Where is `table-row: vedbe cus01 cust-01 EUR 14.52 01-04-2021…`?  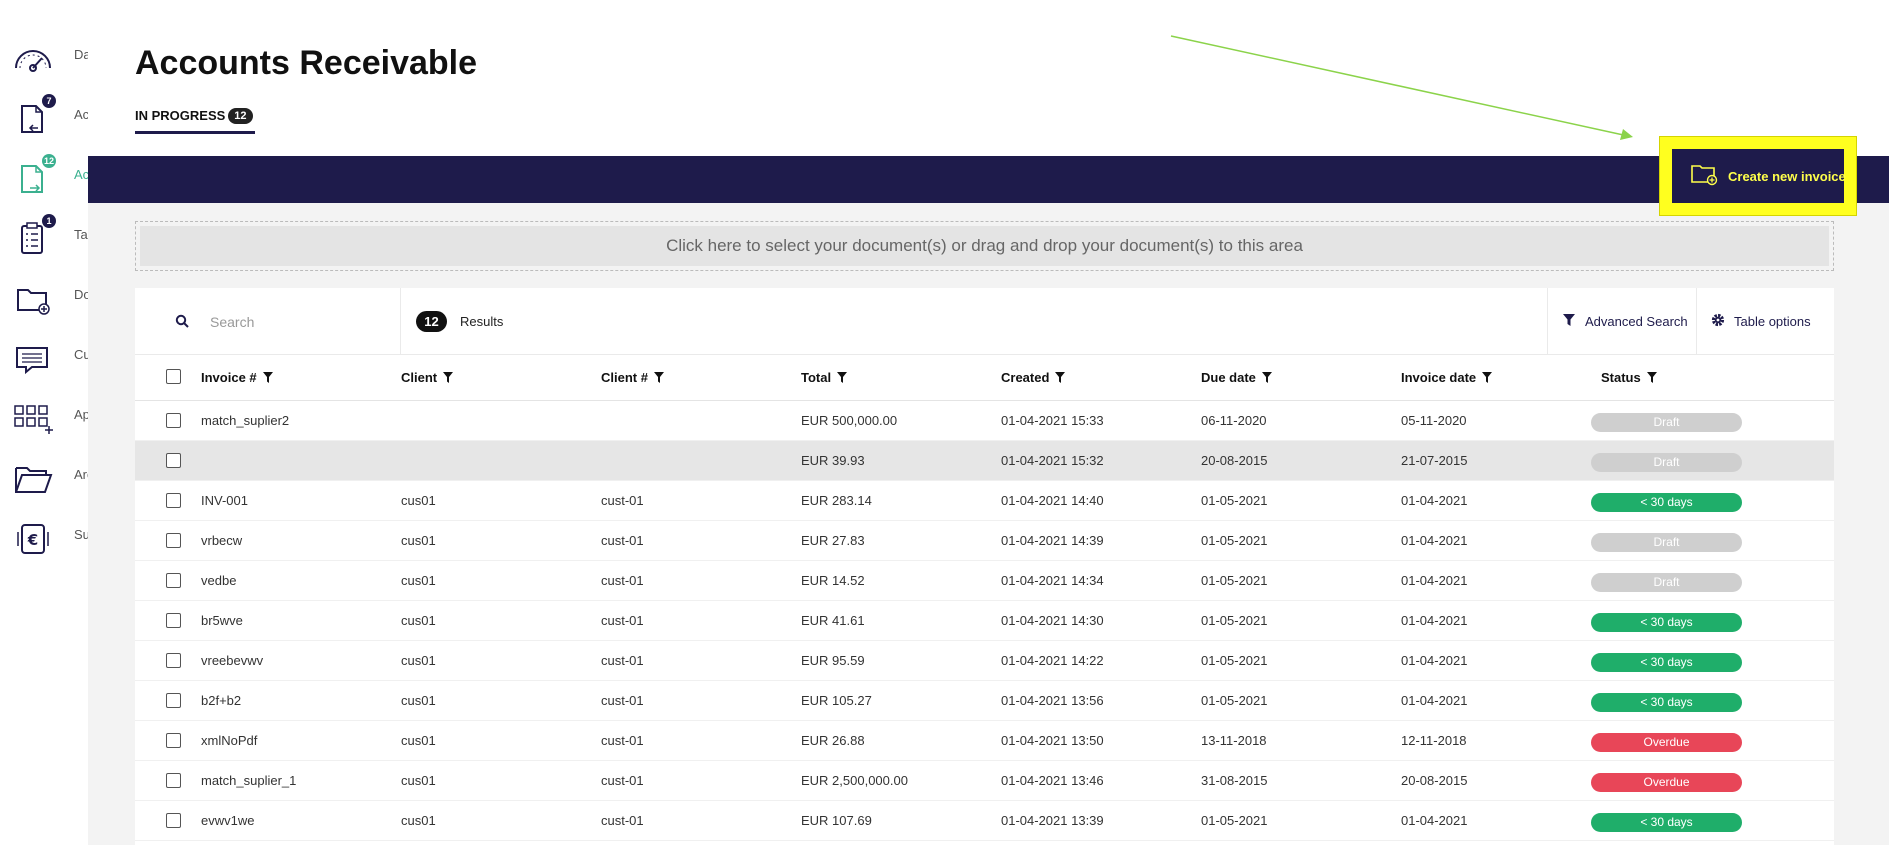
table-row: vedbe cus01 cust-01 EUR 14.52 01-04-2021… is located at coordinates (984, 581).